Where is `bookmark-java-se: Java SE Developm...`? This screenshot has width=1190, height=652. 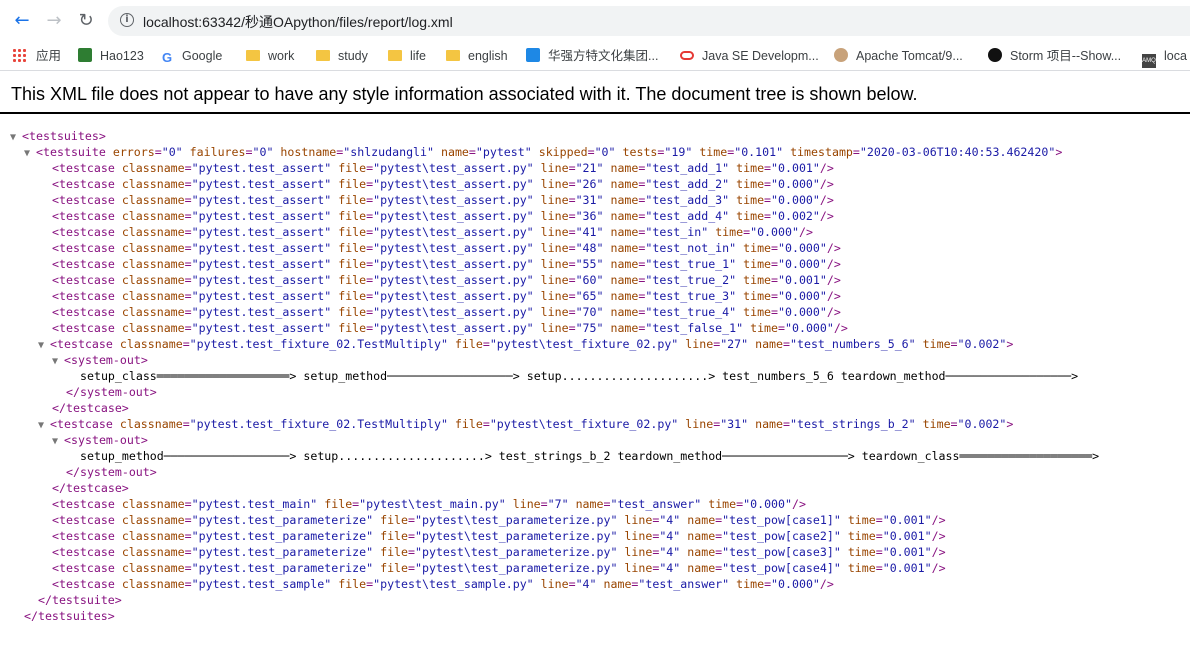 bookmark-java-se: Java SE Developm... is located at coordinates (749, 56).